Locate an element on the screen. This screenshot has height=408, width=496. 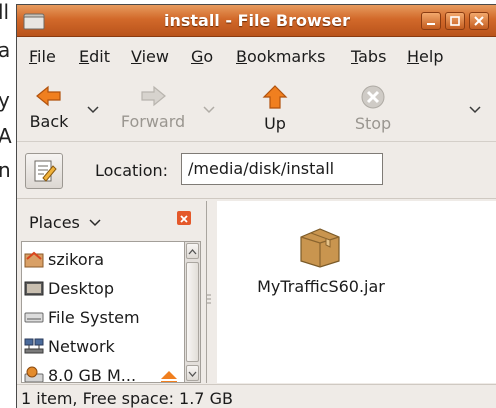
up-label: Up is located at coordinates (275, 123).